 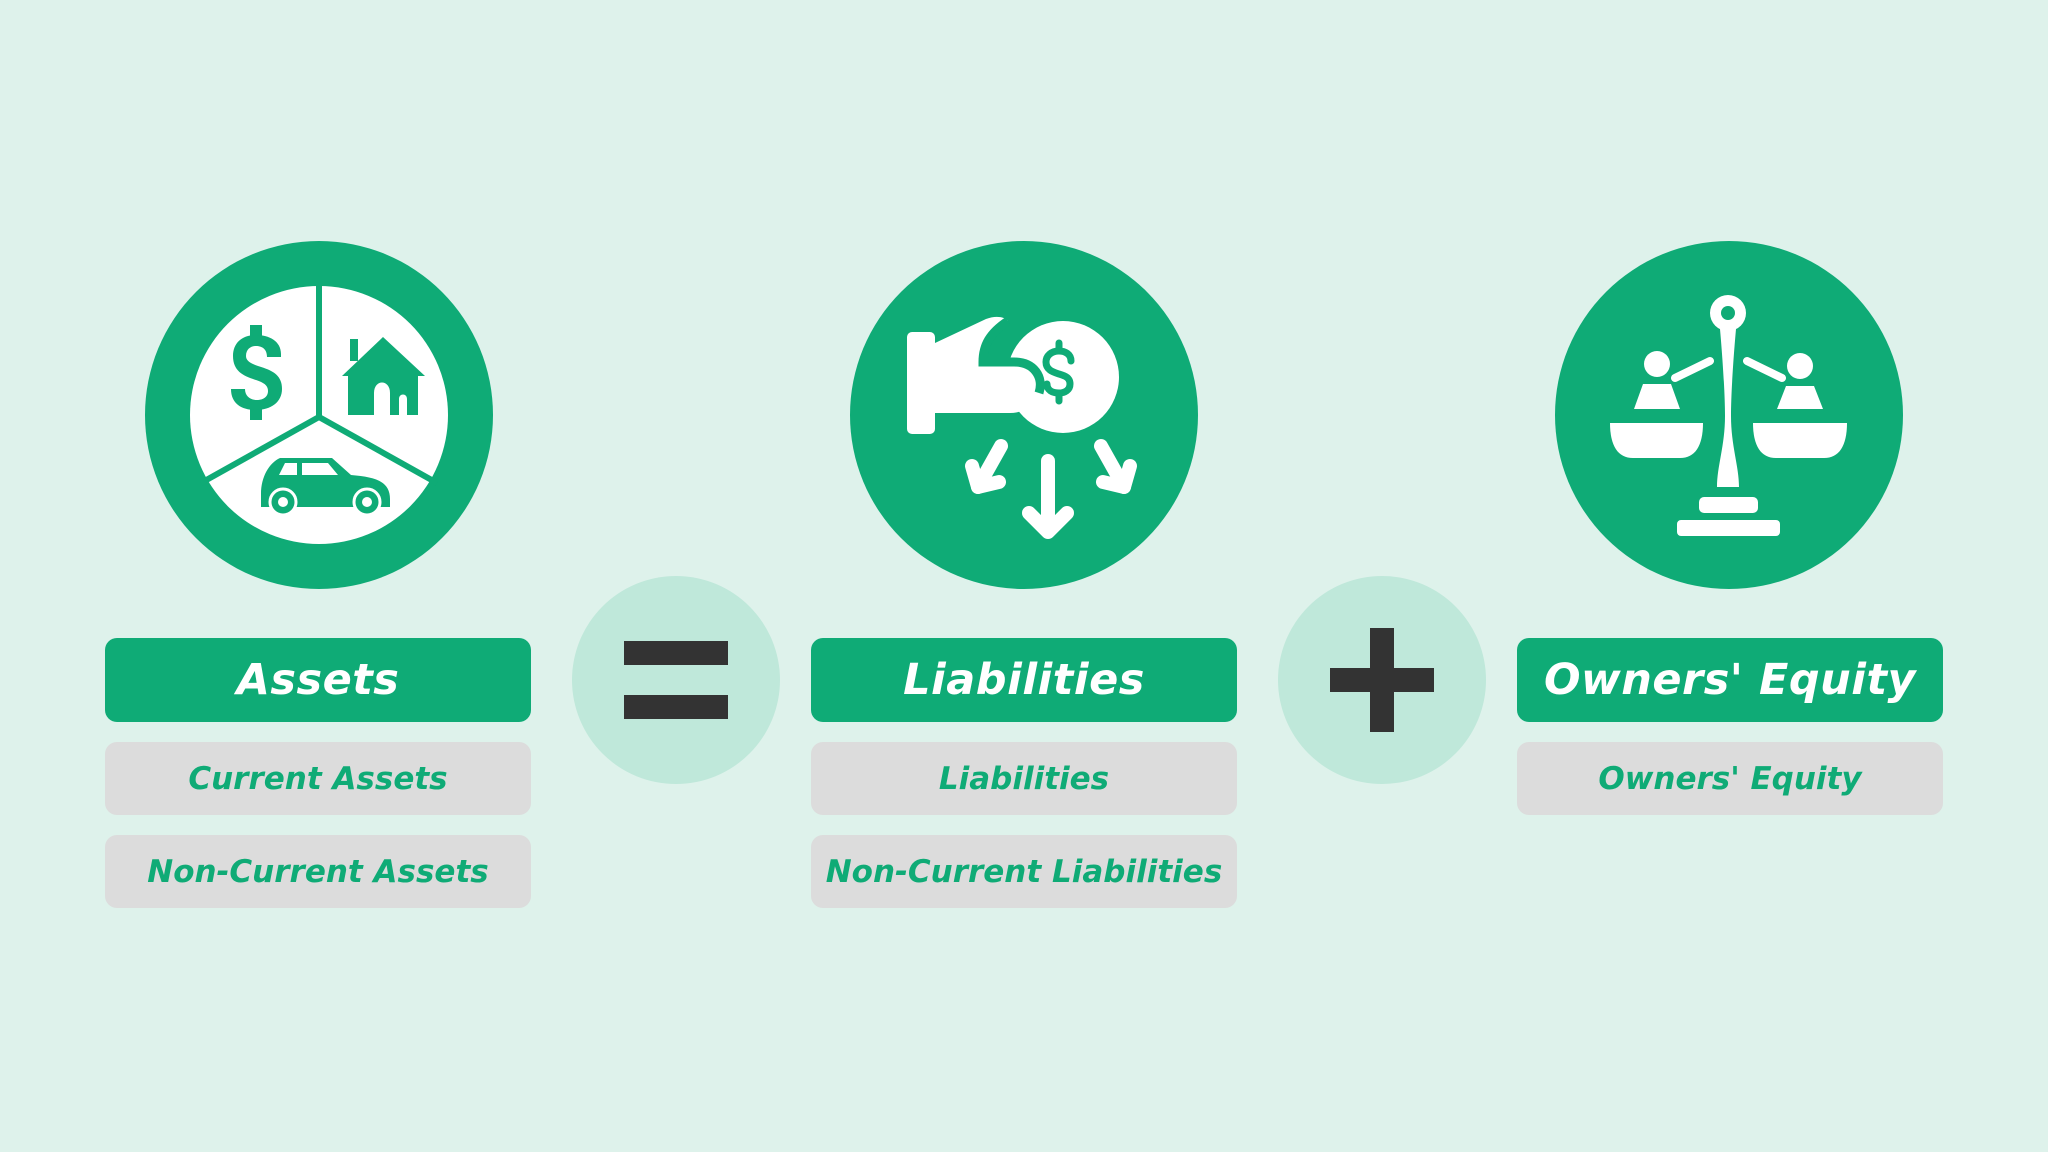 I want to click on equals-icon, so click(x=676, y=680).